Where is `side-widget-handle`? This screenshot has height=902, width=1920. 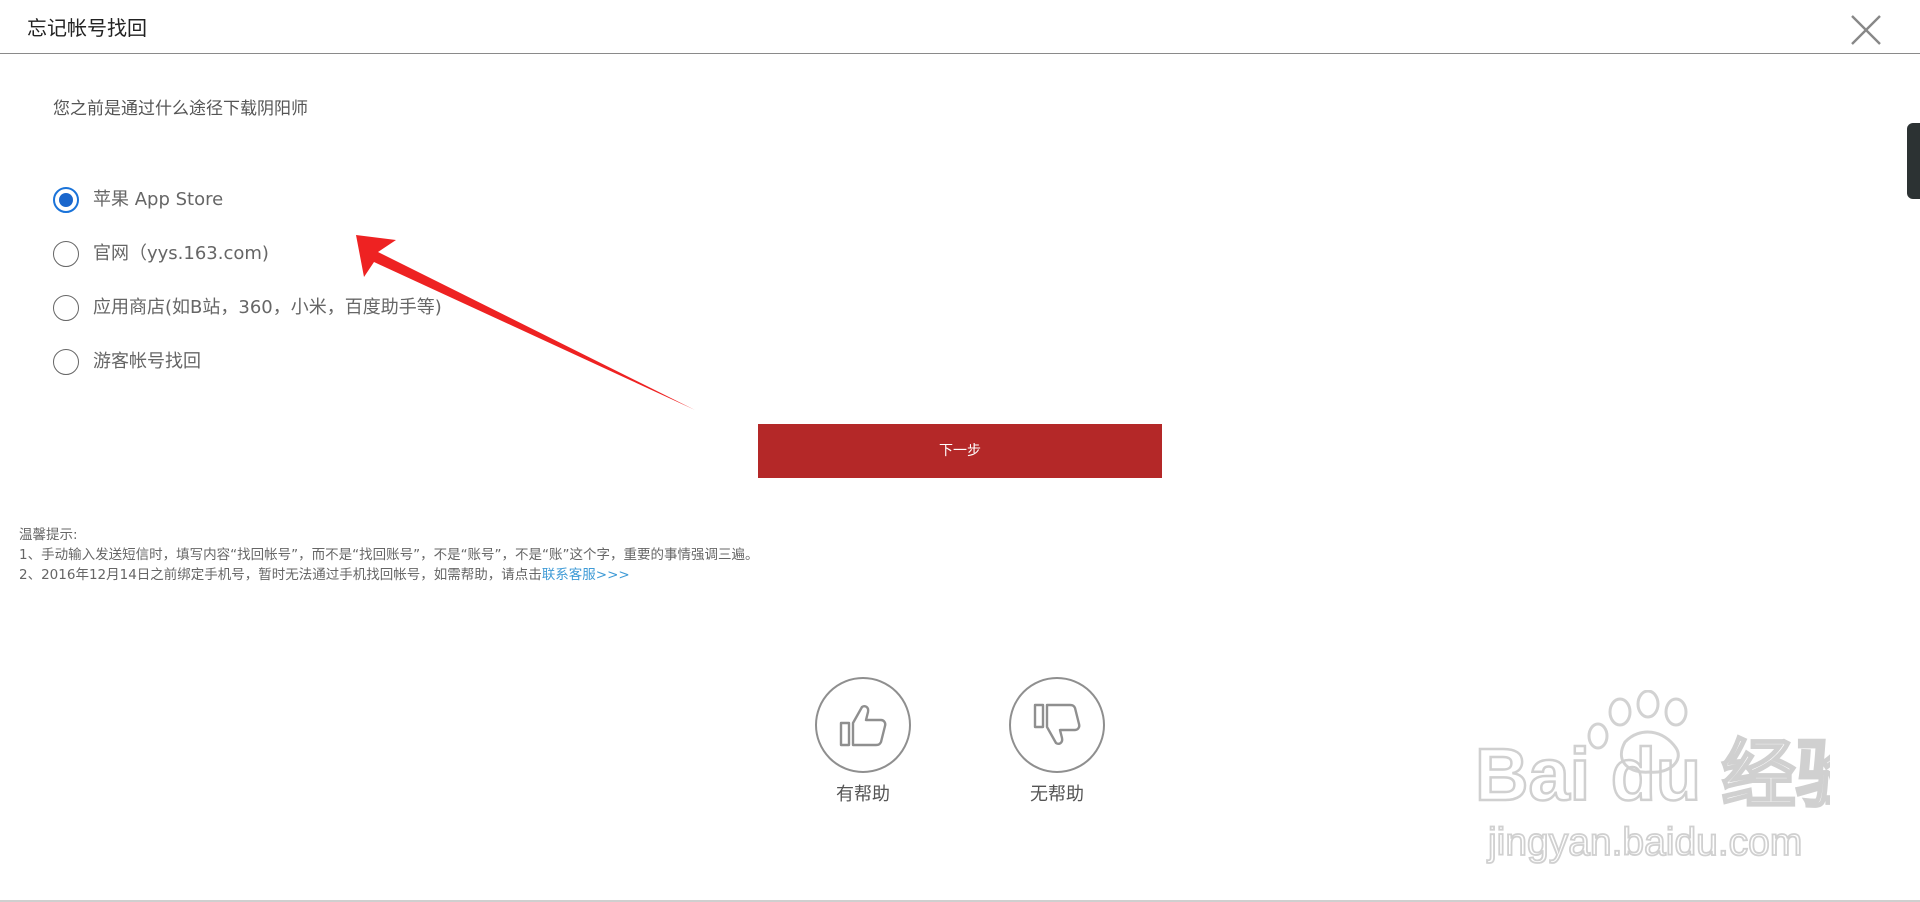 side-widget-handle is located at coordinates (1913, 161).